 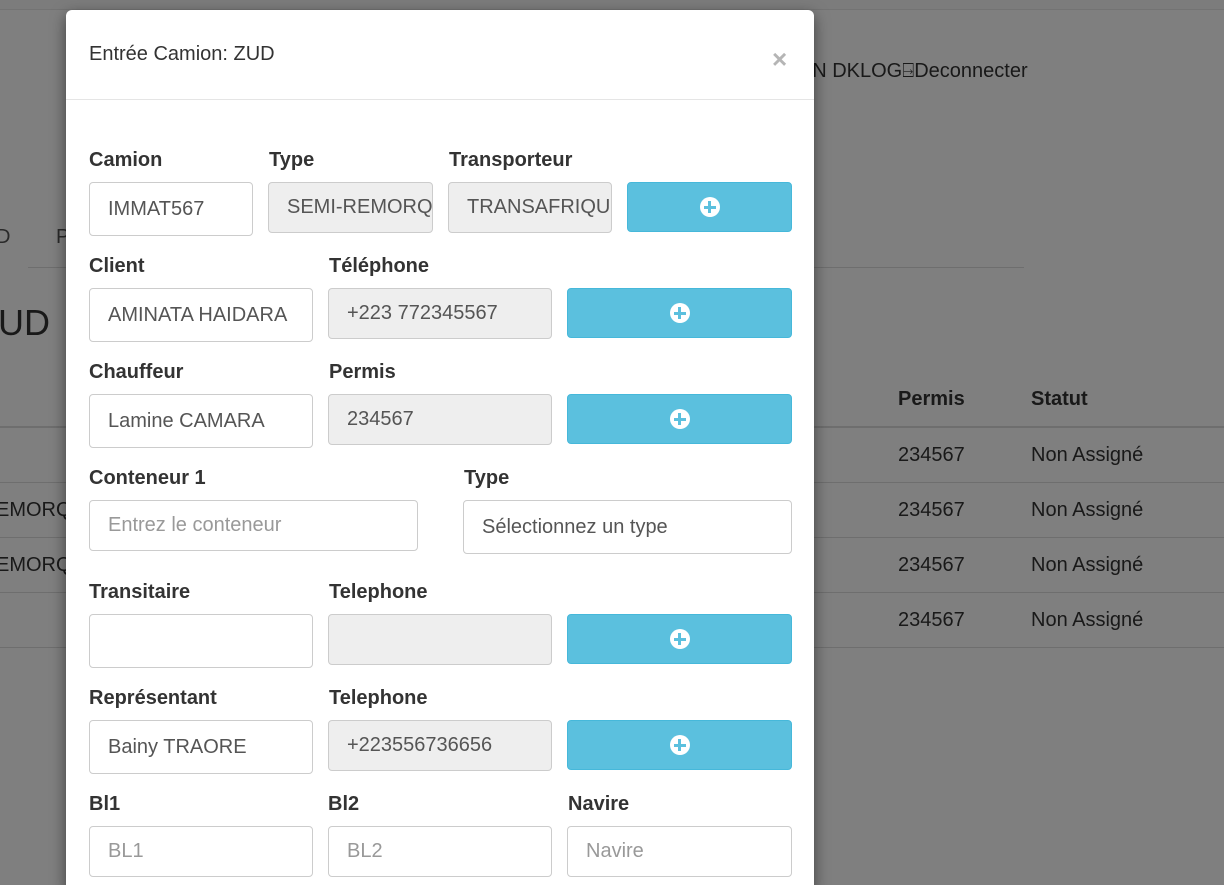 I want to click on modal-title: Entrée Camion: ZUD, so click(x=182, y=54).